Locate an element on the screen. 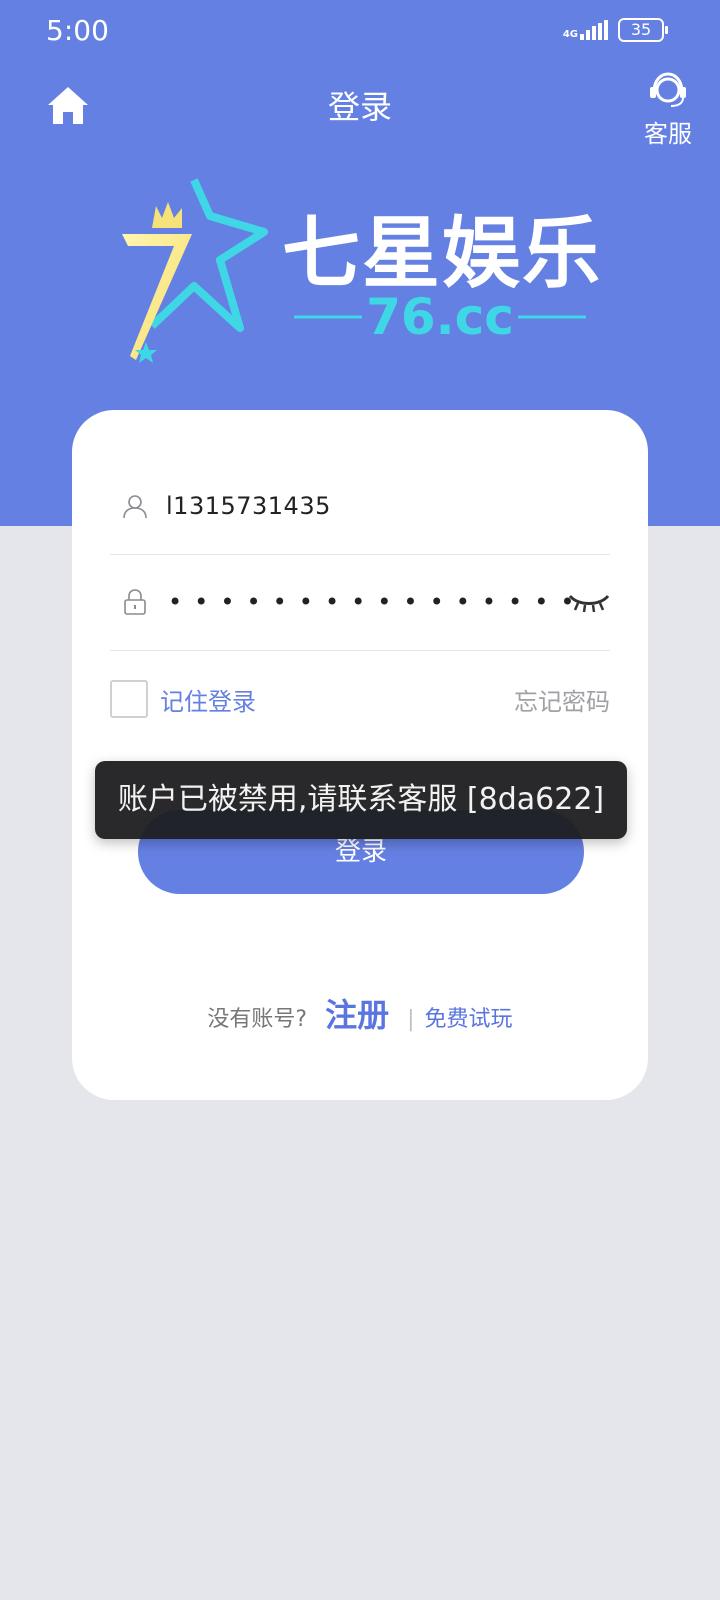 The width and height of the screenshot is (720, 1600). register-links: 没有账号? 注册 | 免费试玩 is located at coordinates (360, 1013).